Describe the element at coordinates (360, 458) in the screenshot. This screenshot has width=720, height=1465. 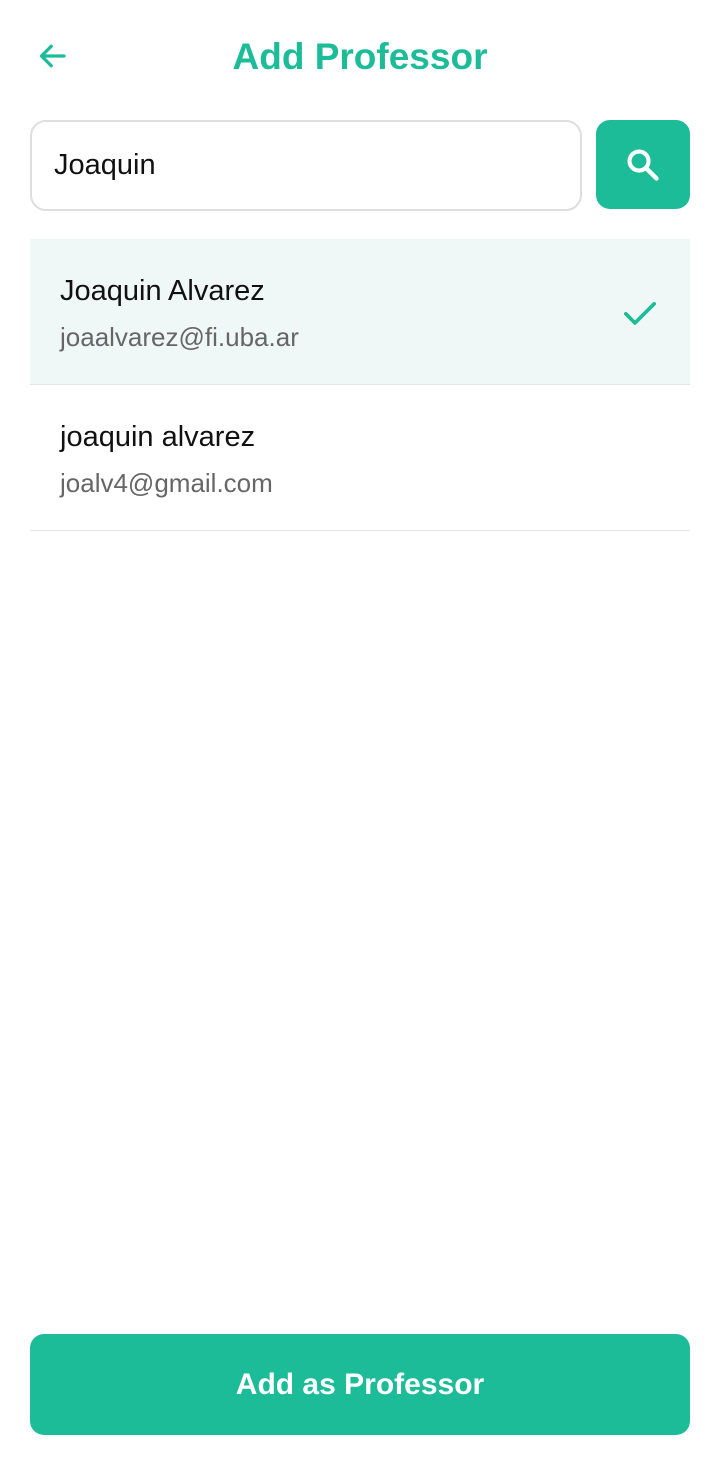
I see `result-row: joaquin alvarez joalv4@gmail.com` at that location.